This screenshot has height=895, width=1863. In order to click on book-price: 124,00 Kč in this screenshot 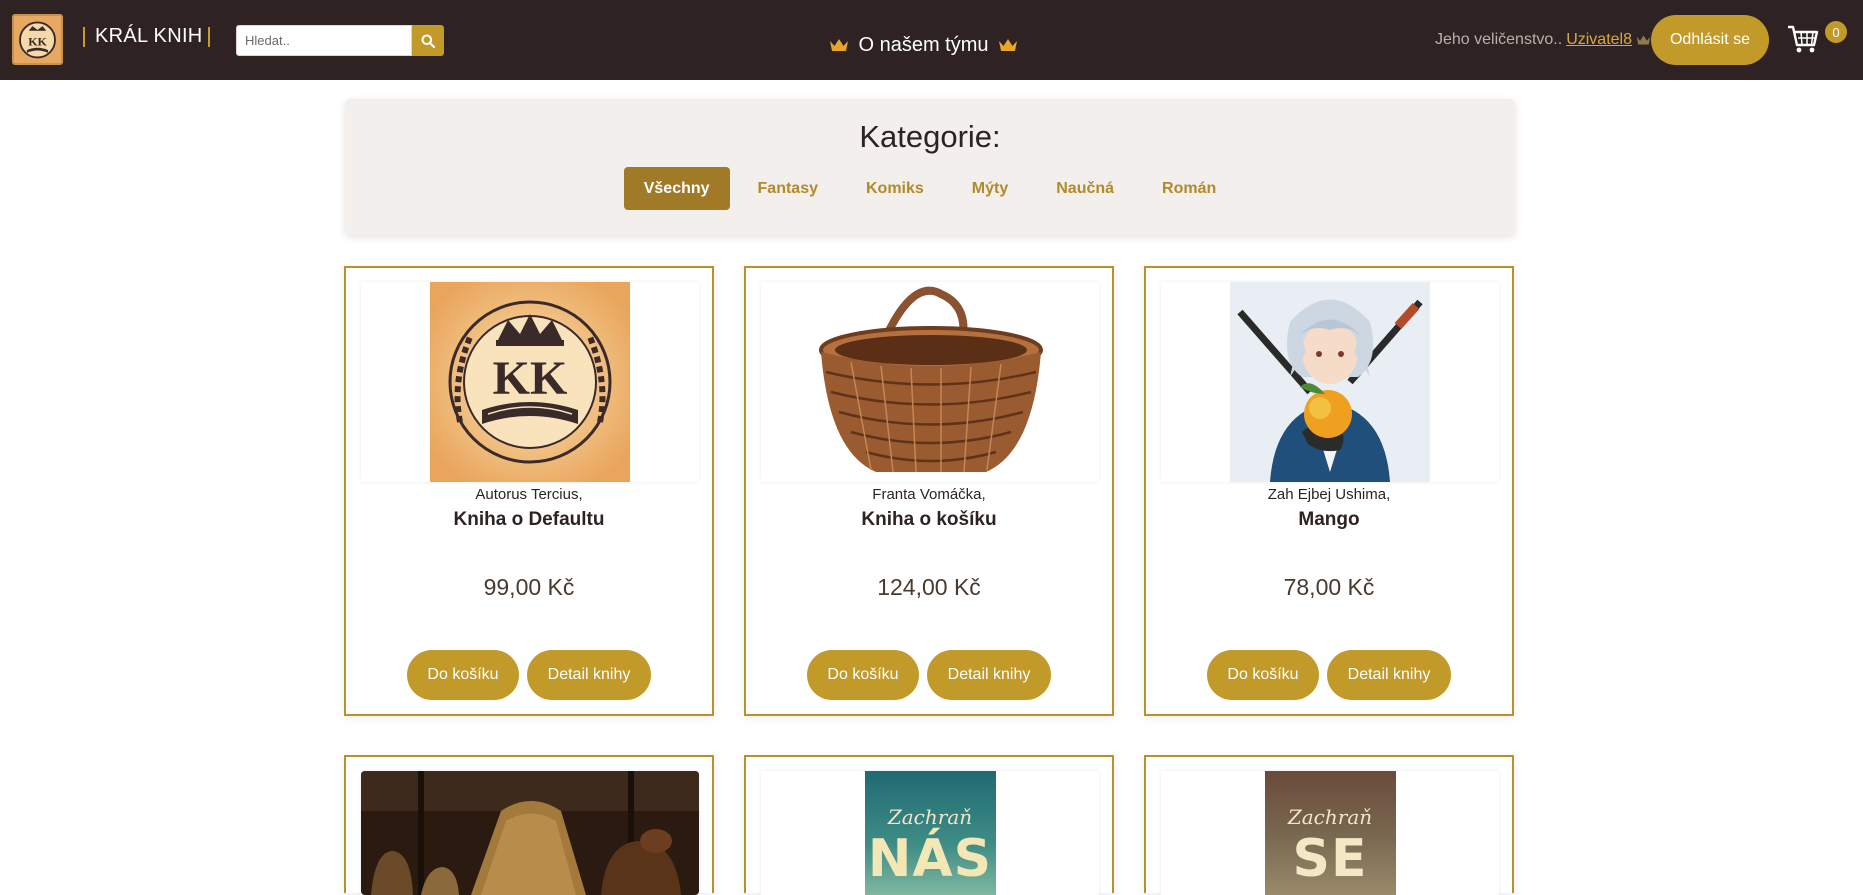, I will do `click(929, 587)`.